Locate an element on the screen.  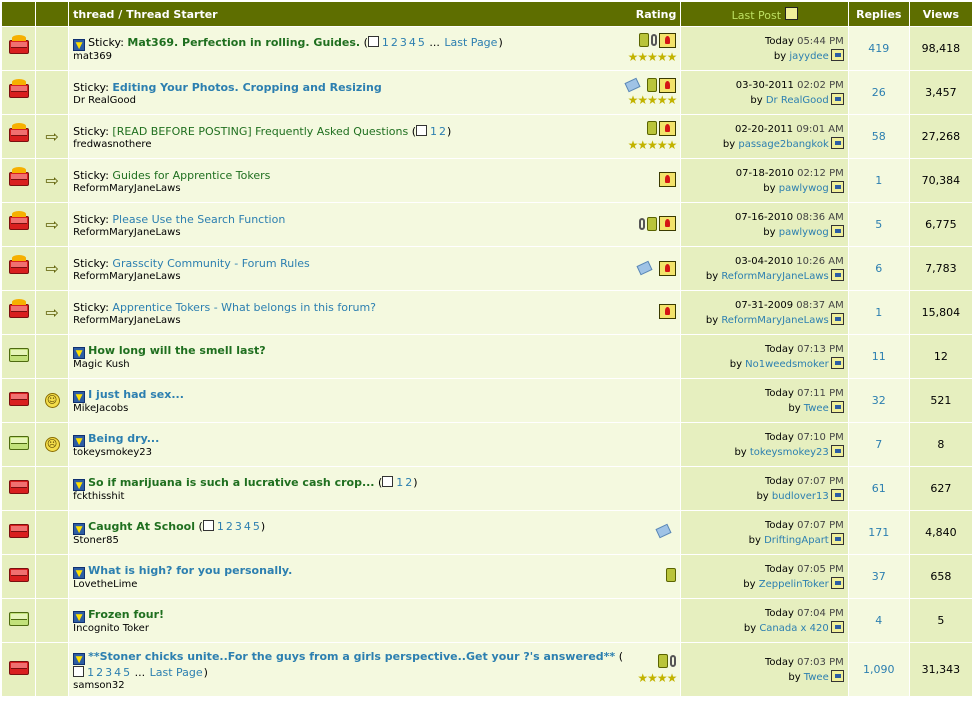
header-thread-starter-sort: thread / Thread Starter is located at coordinates (145, 14).